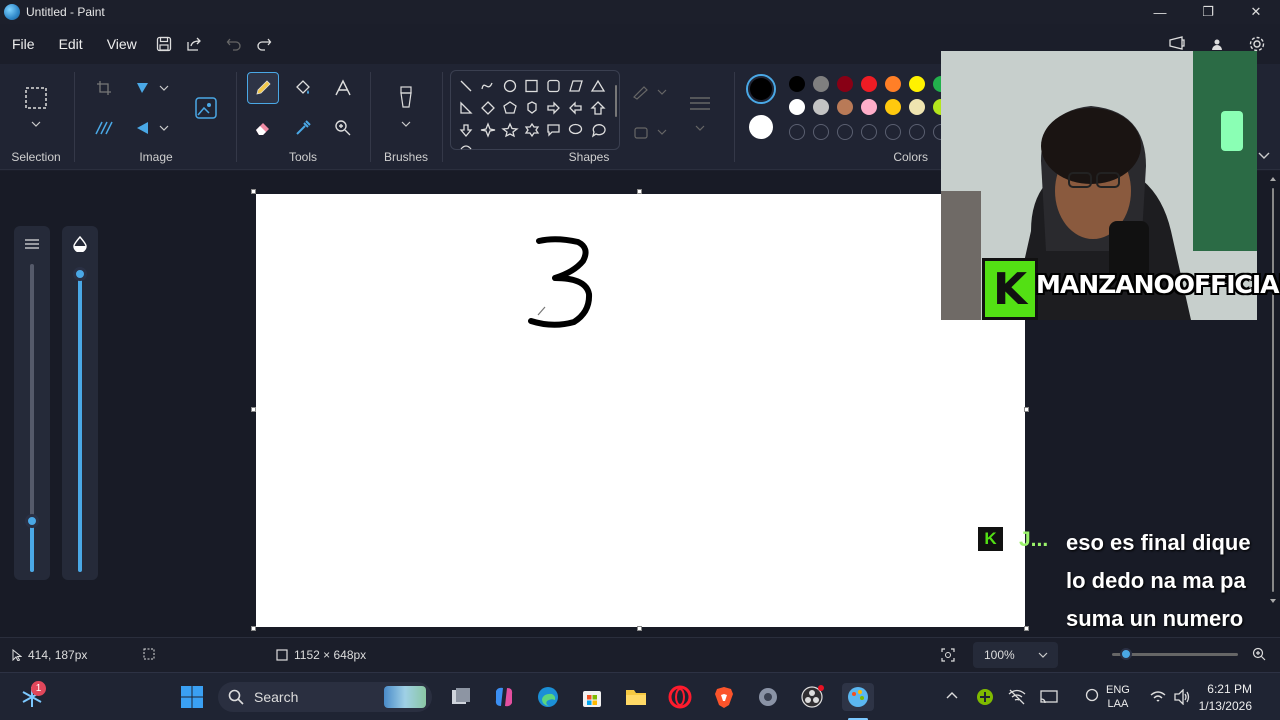 This screenshot has width=1280, height=720. What do you see at coordinates (234, 44) in the screenshot?
I see `undo-icon` at bounding box center [234, 44].